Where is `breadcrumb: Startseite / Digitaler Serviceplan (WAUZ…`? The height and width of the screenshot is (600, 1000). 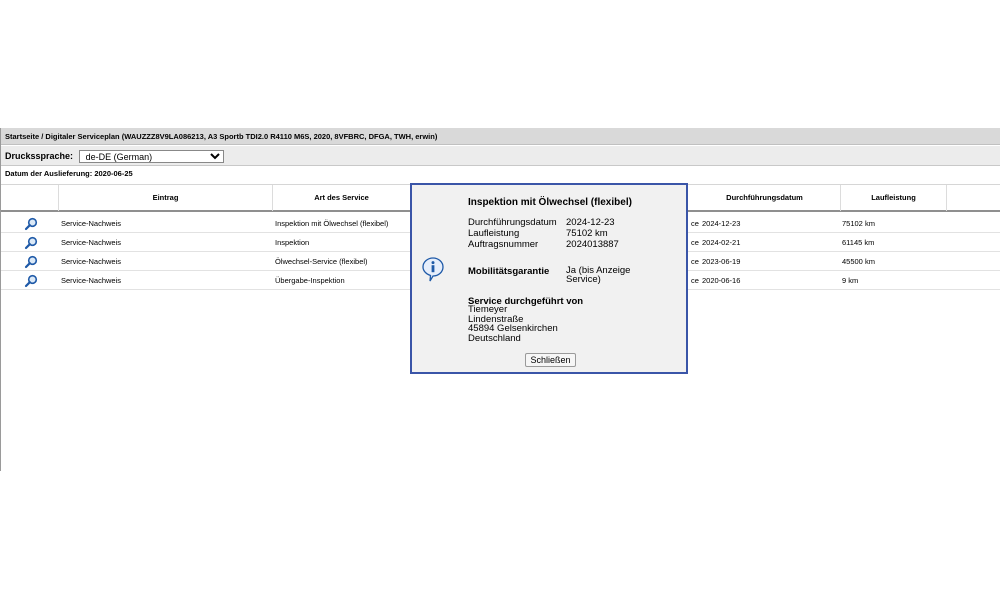
breadcrumb: Startseite / Digitaler Serviceplan (WAUZ… is located at coordinates (500, 136).